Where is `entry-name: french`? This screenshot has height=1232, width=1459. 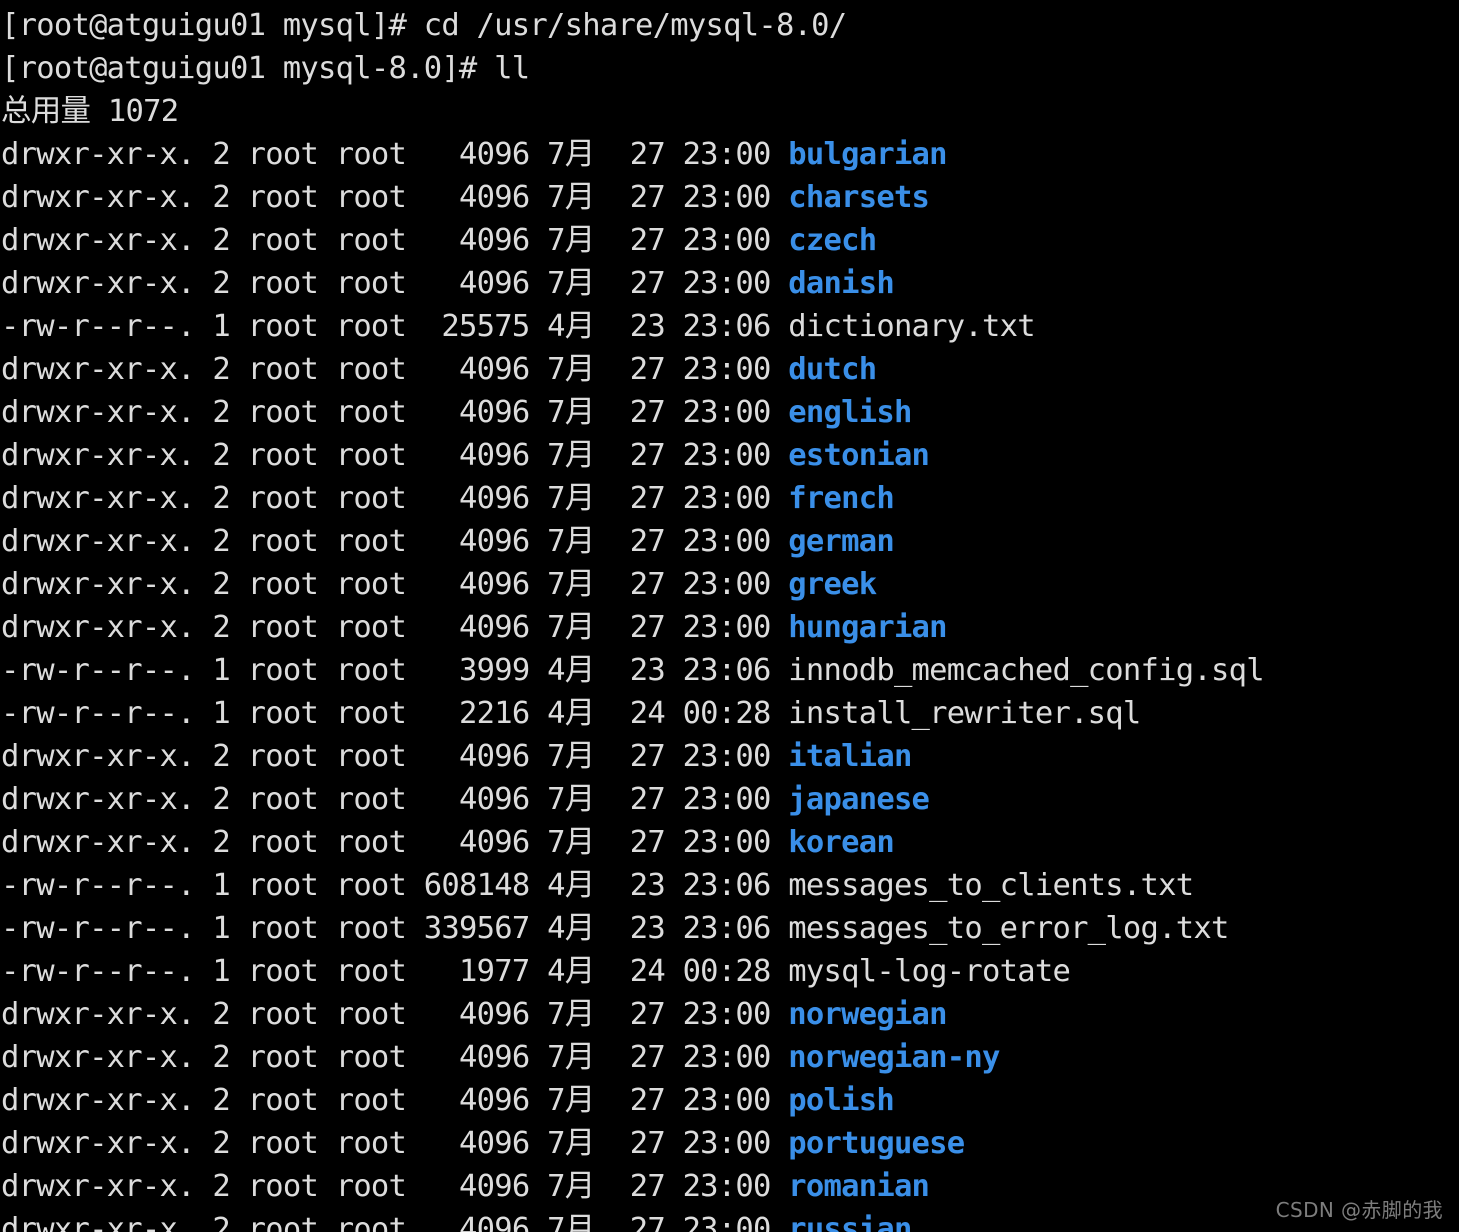 entry-name: french is located at coordinates (841, 498).